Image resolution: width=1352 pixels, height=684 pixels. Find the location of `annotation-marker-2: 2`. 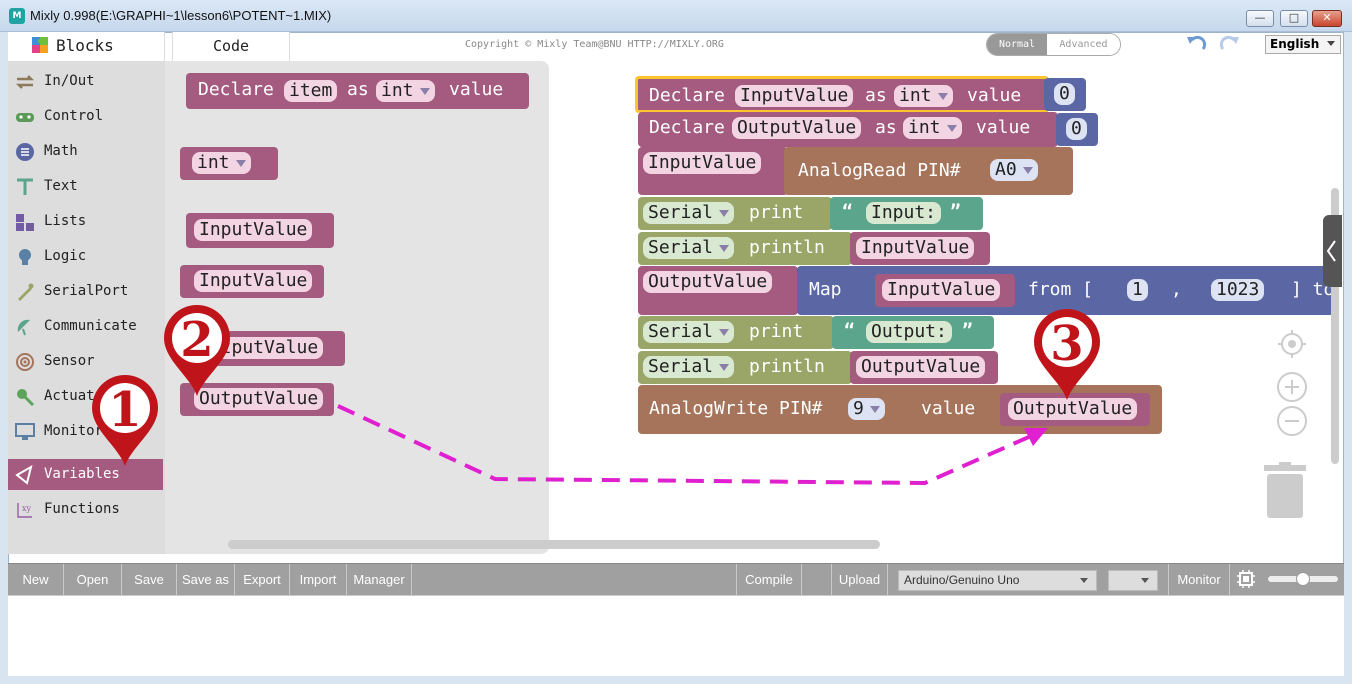

annotation-marker-2: 2 is located at coordinates (197, 350).